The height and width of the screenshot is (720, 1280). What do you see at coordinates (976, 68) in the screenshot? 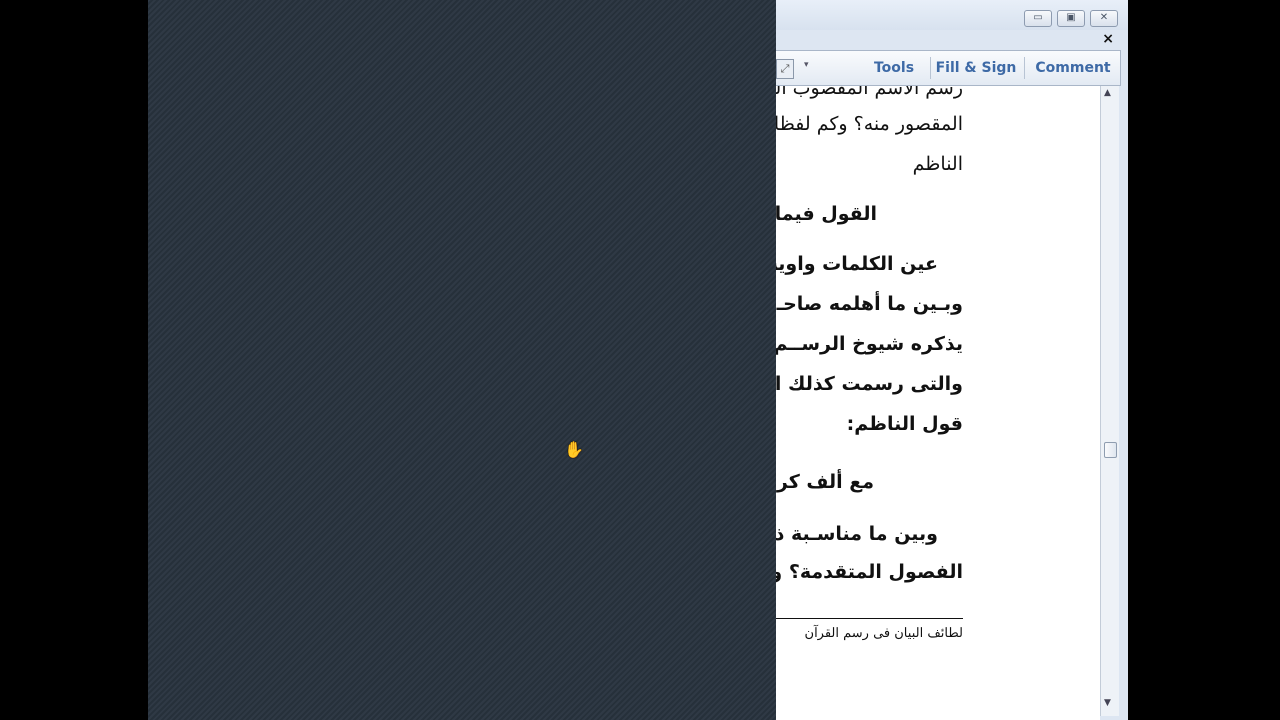
I see `fill-sign-button: Fill & Sign` at bounding box center [976, 68].